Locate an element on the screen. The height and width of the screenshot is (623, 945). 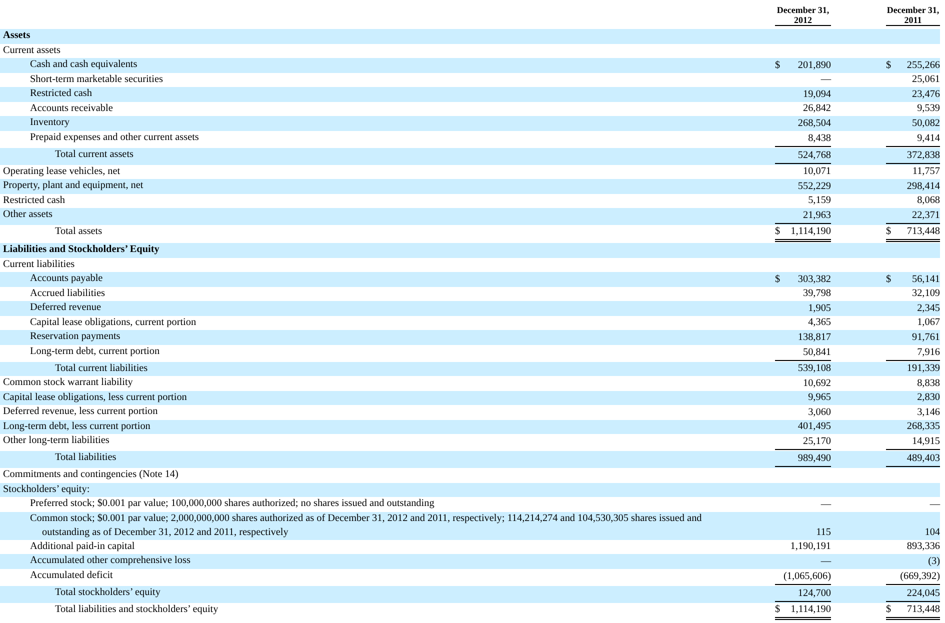
amount-value: 10,071 is located at coordinates (816, 172).